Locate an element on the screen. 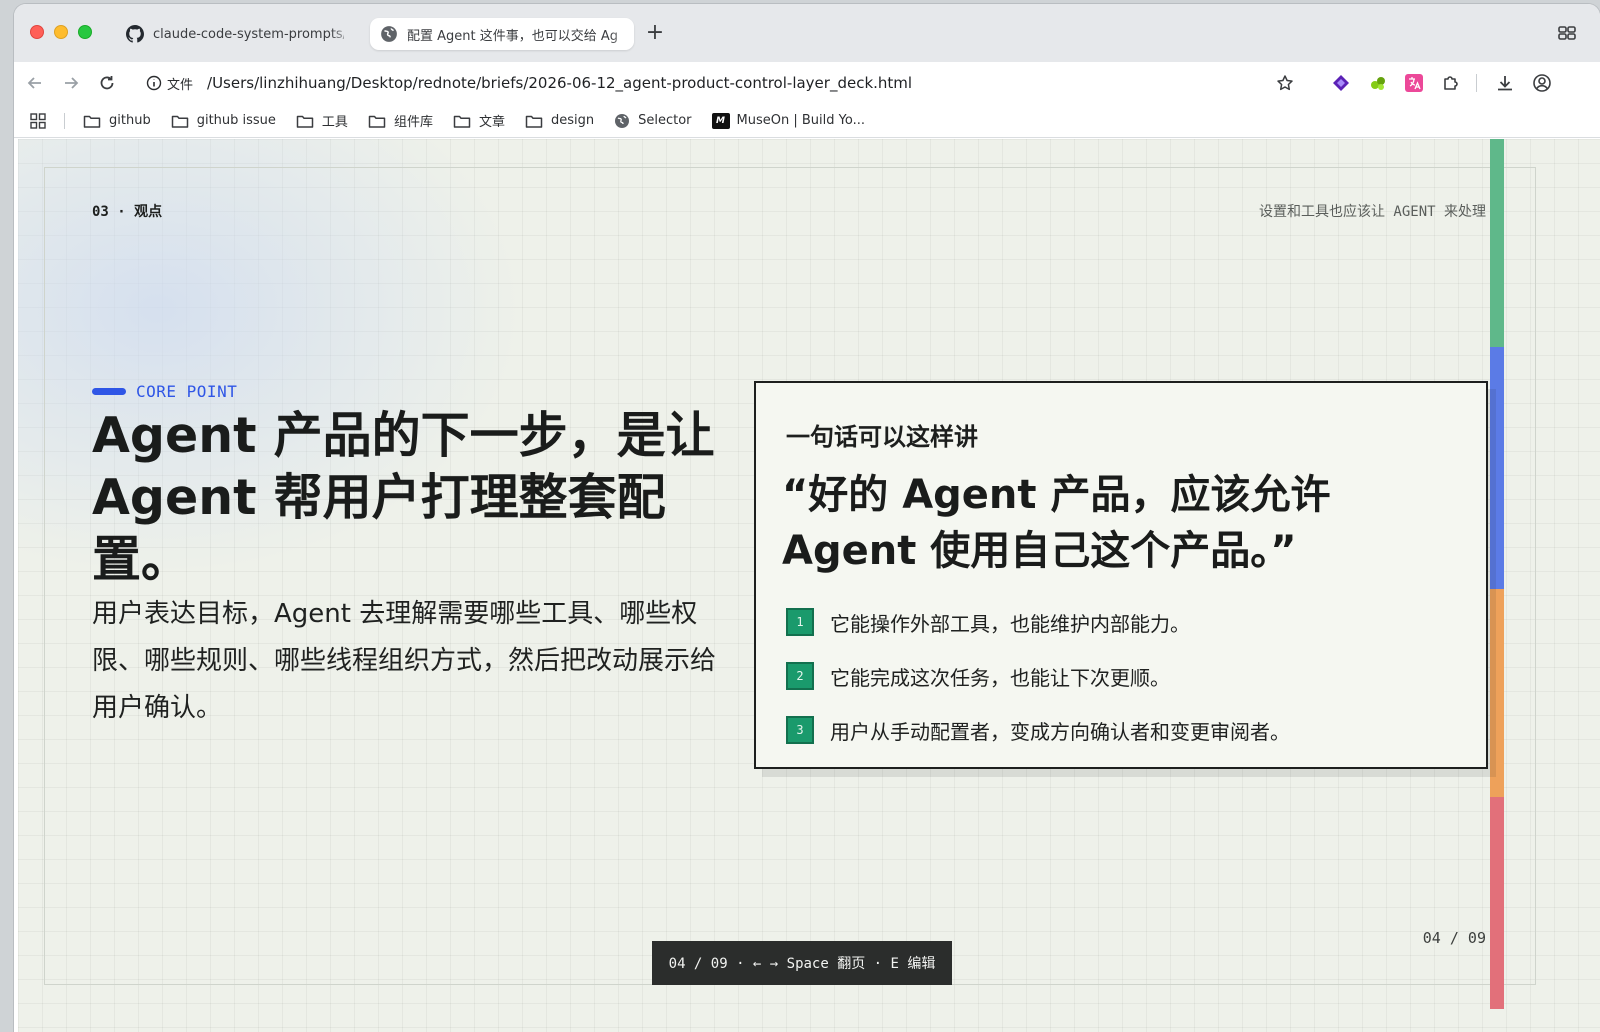  download-icon is located at coordinates (1505, 83).